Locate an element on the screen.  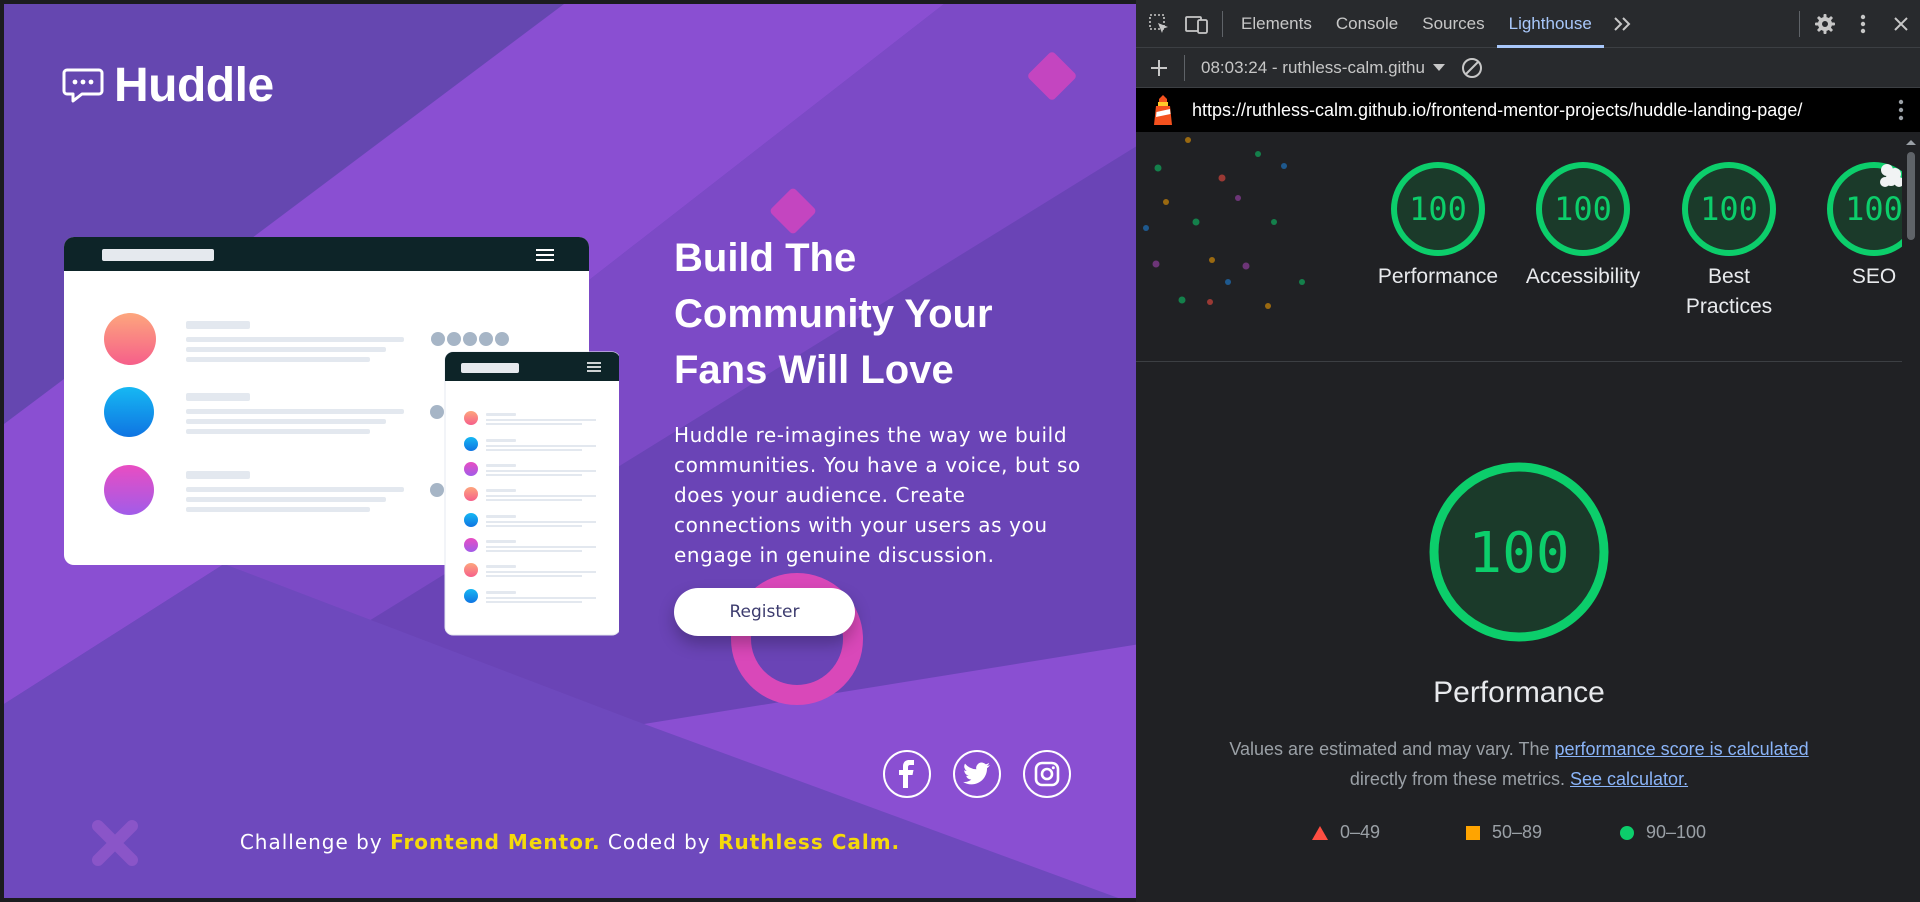
score-label: Accessibility is located at coordinates (1583, 276).